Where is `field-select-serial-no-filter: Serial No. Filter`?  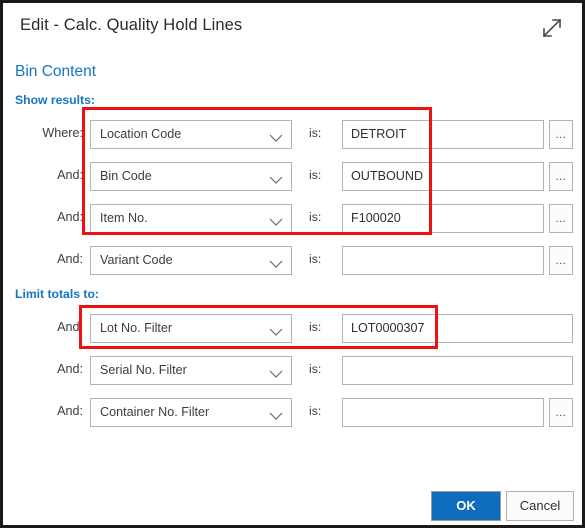
field-select-serial-no-filter: Serial No. Filter is located at coordinates (191, 370).